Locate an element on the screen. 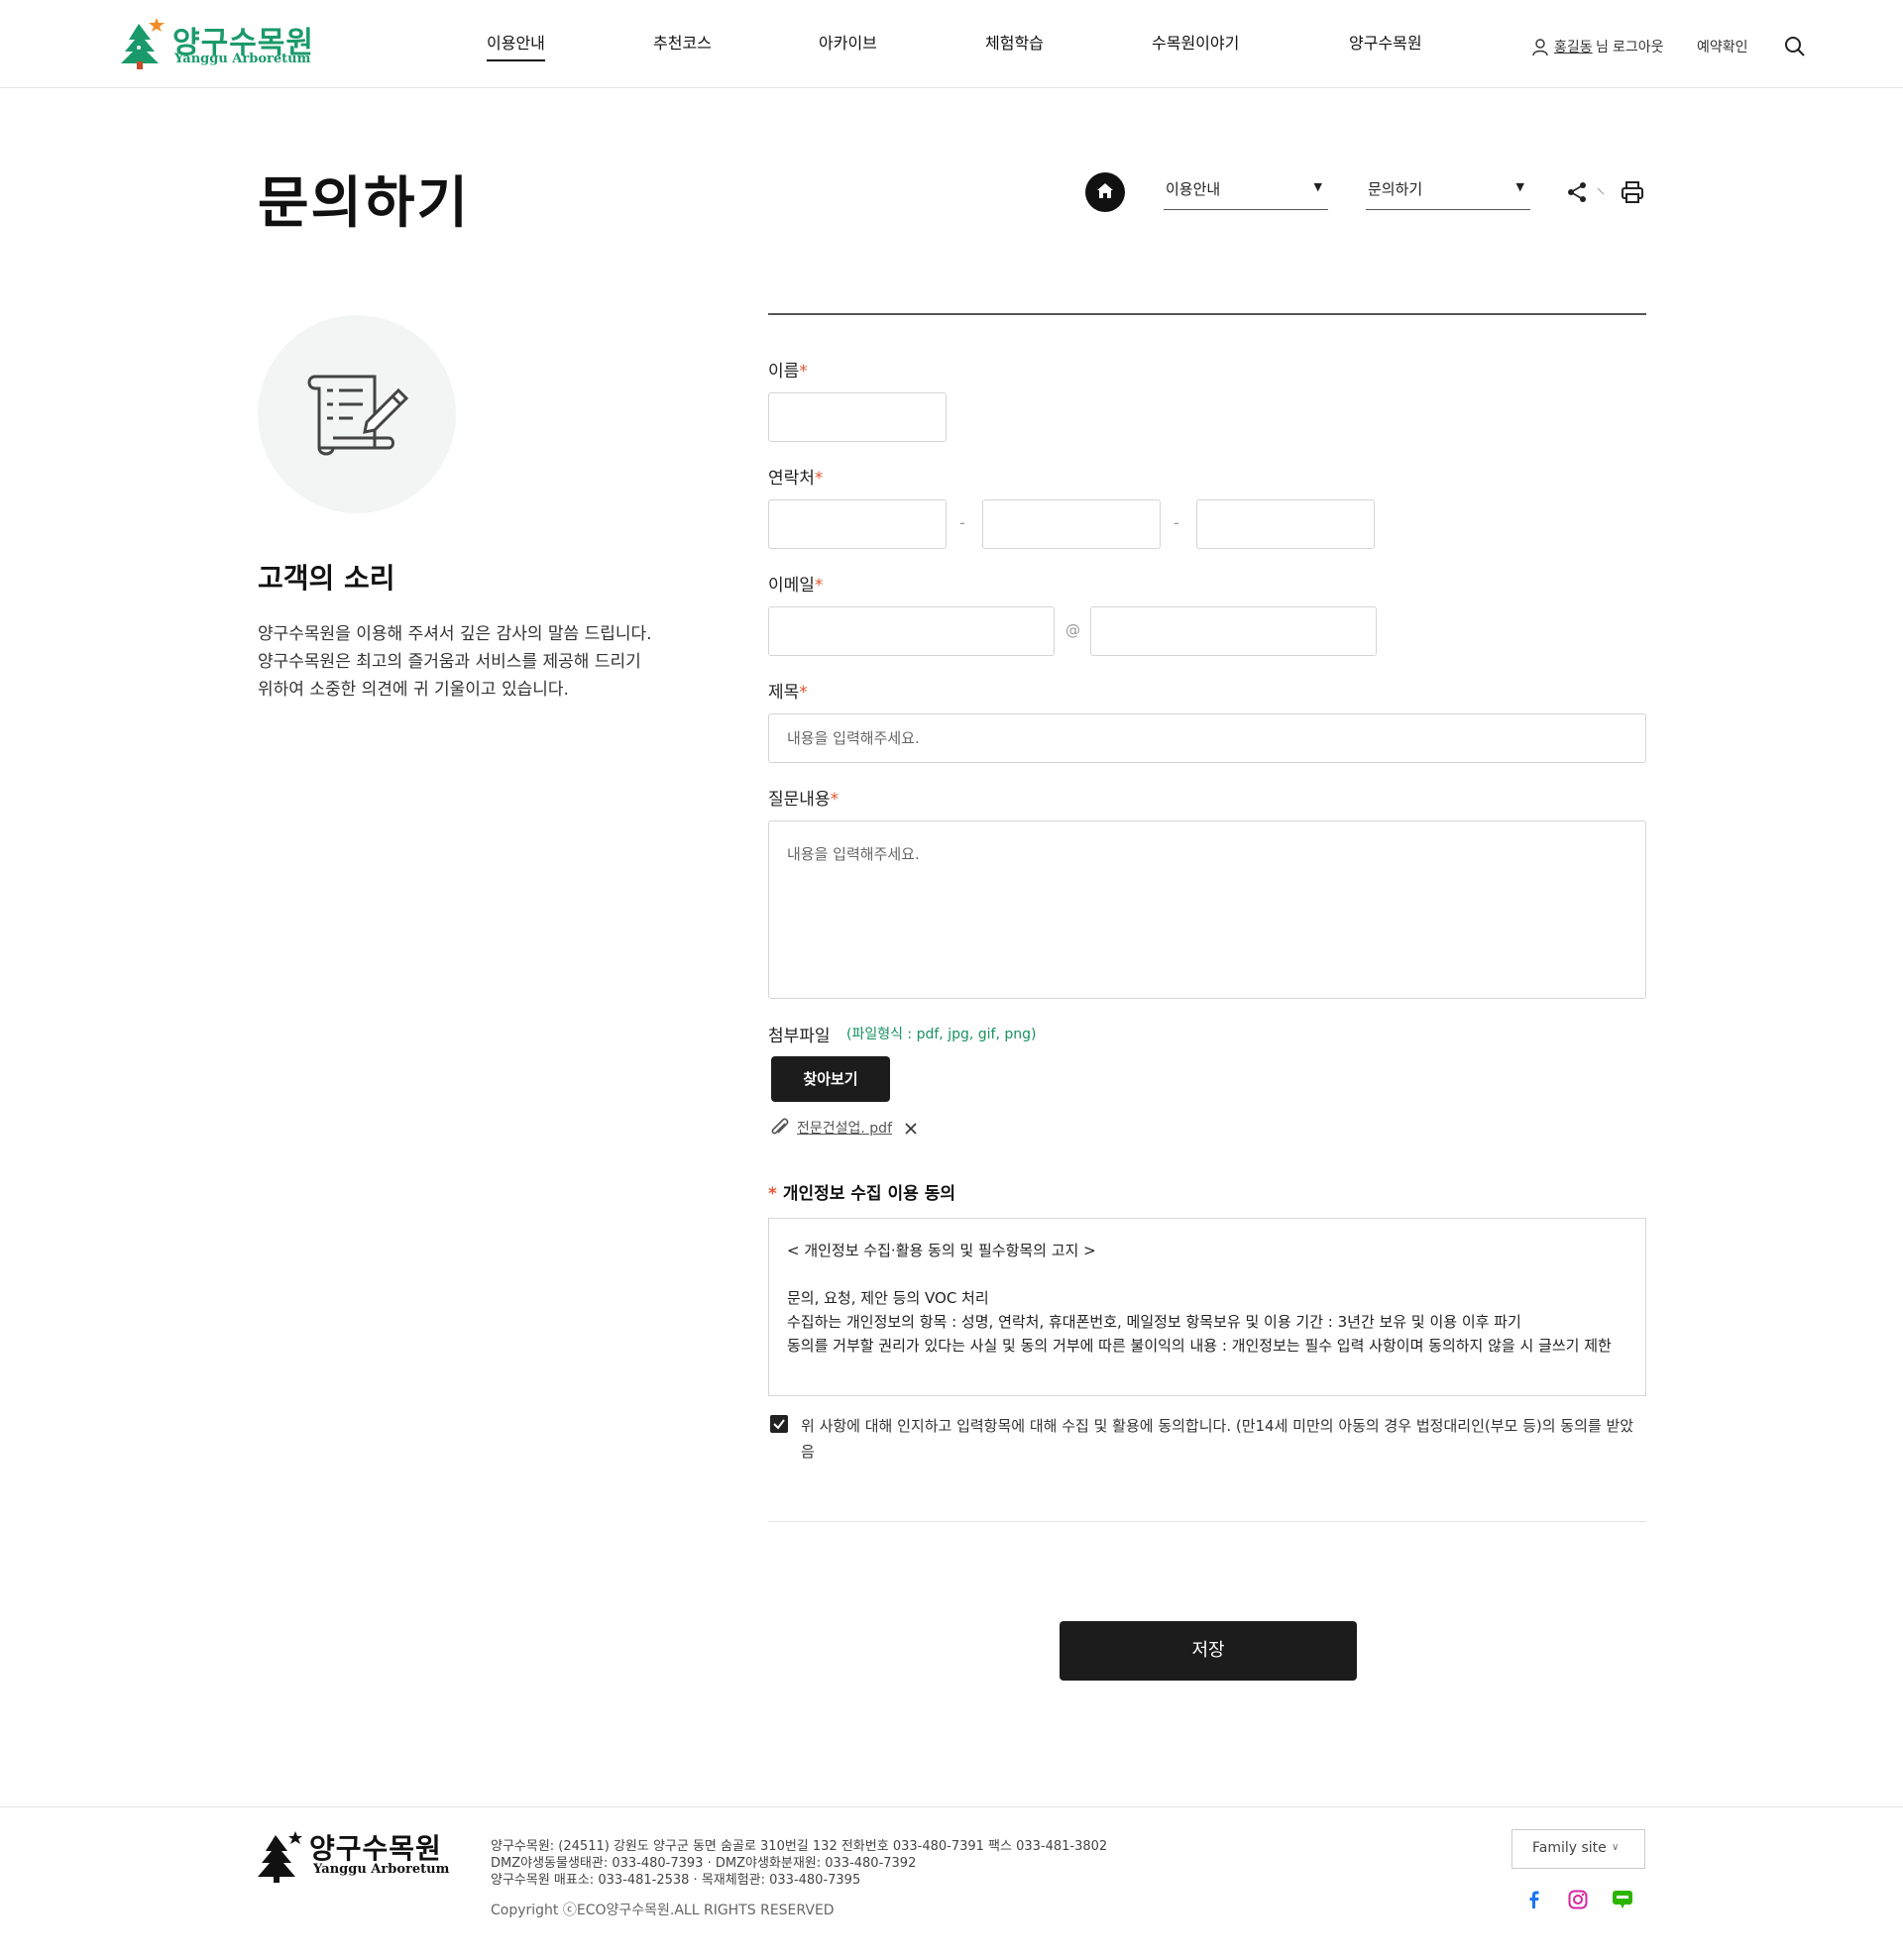  nav-item-experience: 체험학습 is located at coordinates (1014, 42).